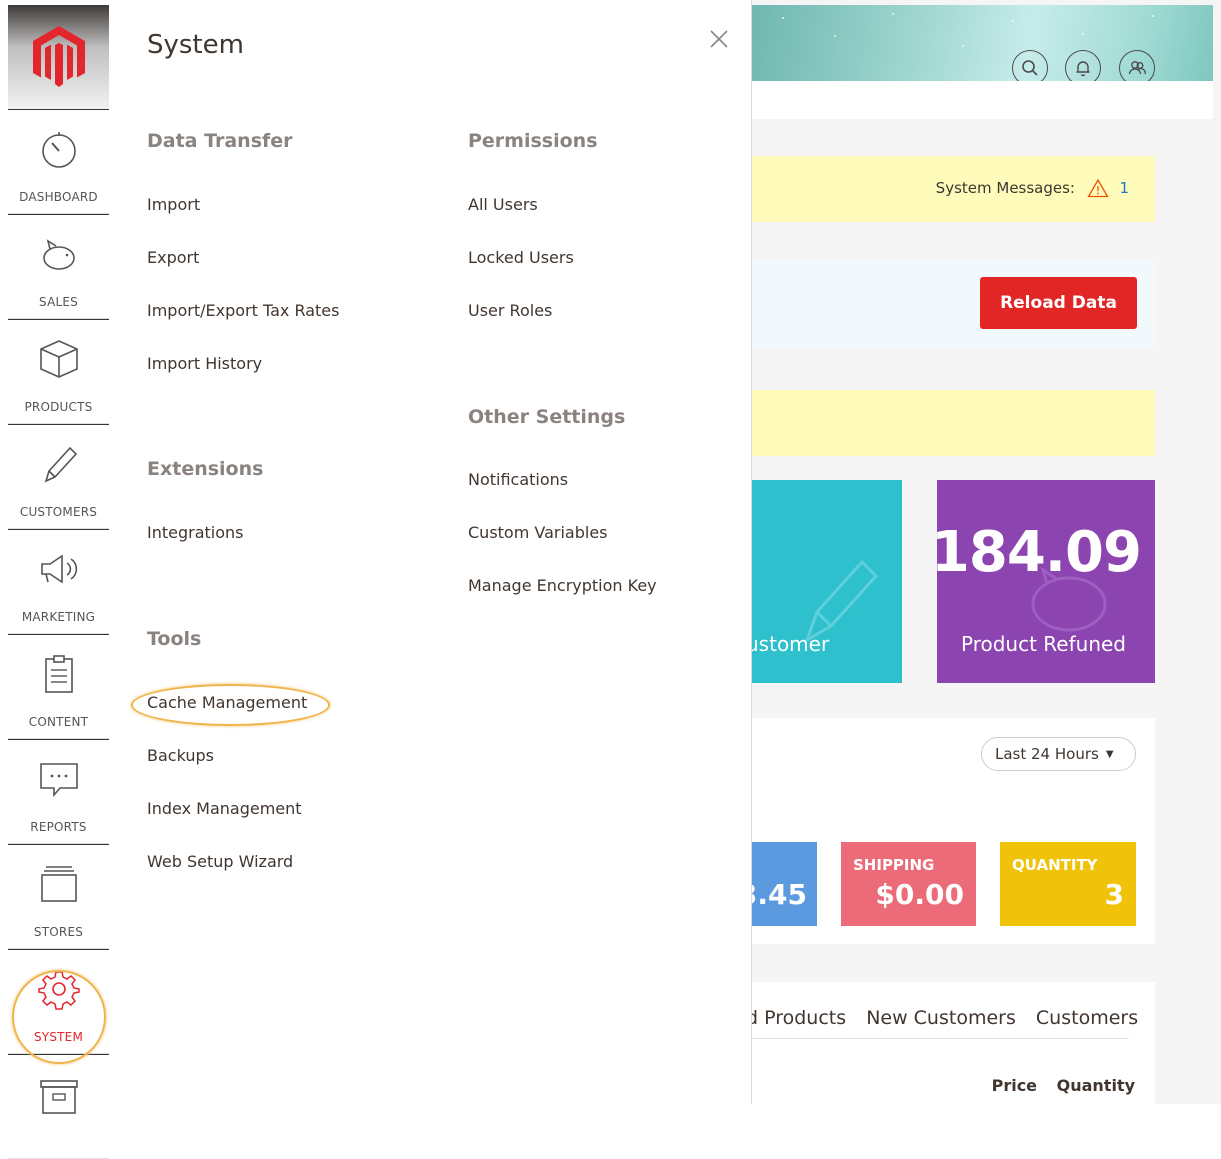  Describe the element at coordinates (58, 932) in the screenshot. I see `sidebar-item-label: STORES` at that location.